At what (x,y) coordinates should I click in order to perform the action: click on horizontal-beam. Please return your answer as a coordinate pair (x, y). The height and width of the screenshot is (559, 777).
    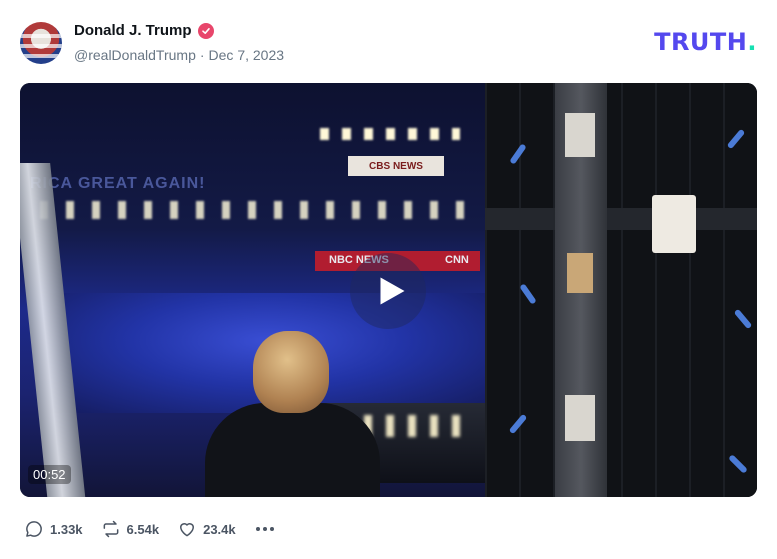
    Looking at the image, I should click on (621, 219).